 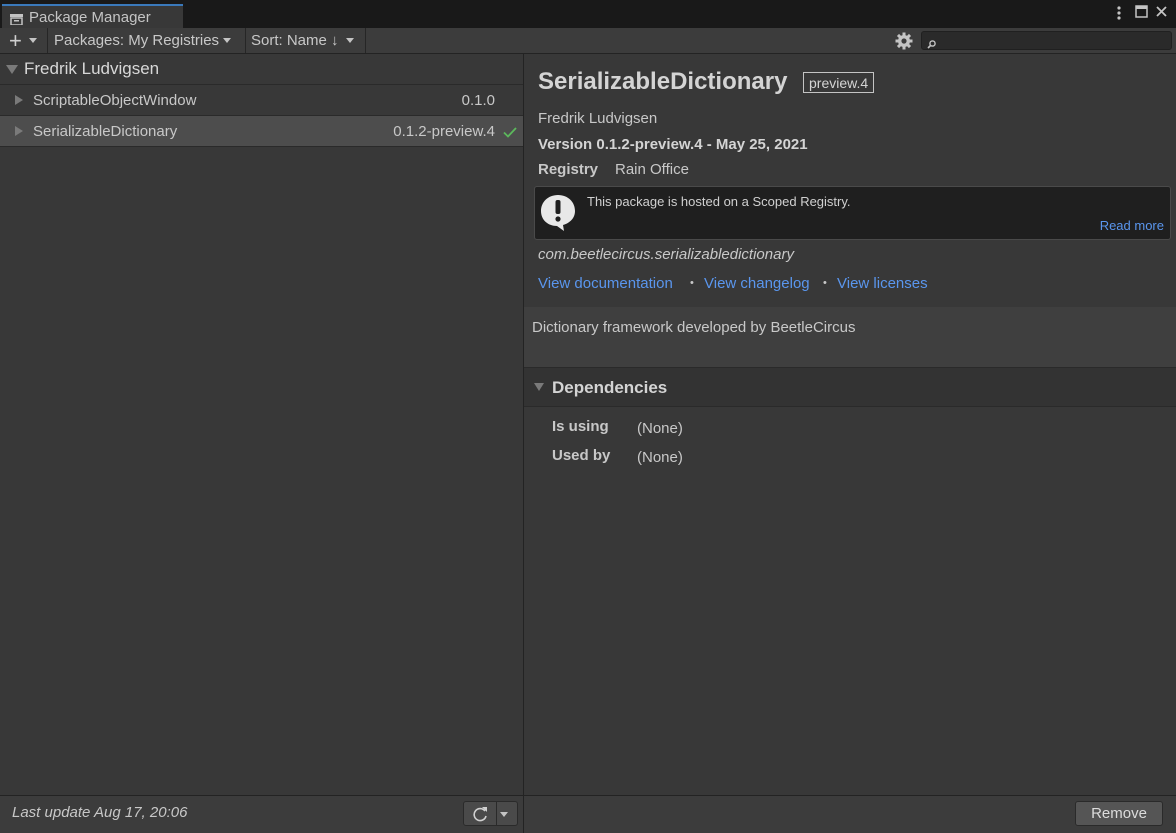 I want to click on package-icon, so click(x=16, y=19).